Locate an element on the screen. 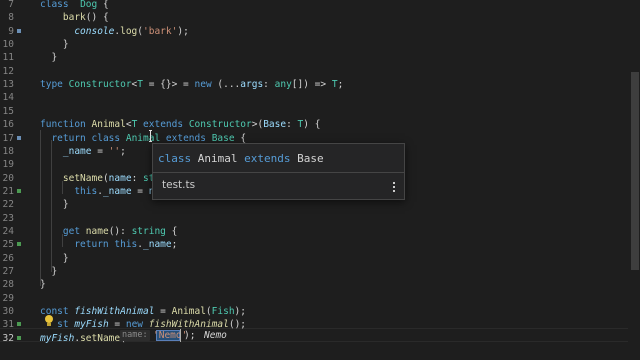 Image resolution: width=640 pixels, height=360 pixels. line-end-text: ); is located at coordinates (190, 335).